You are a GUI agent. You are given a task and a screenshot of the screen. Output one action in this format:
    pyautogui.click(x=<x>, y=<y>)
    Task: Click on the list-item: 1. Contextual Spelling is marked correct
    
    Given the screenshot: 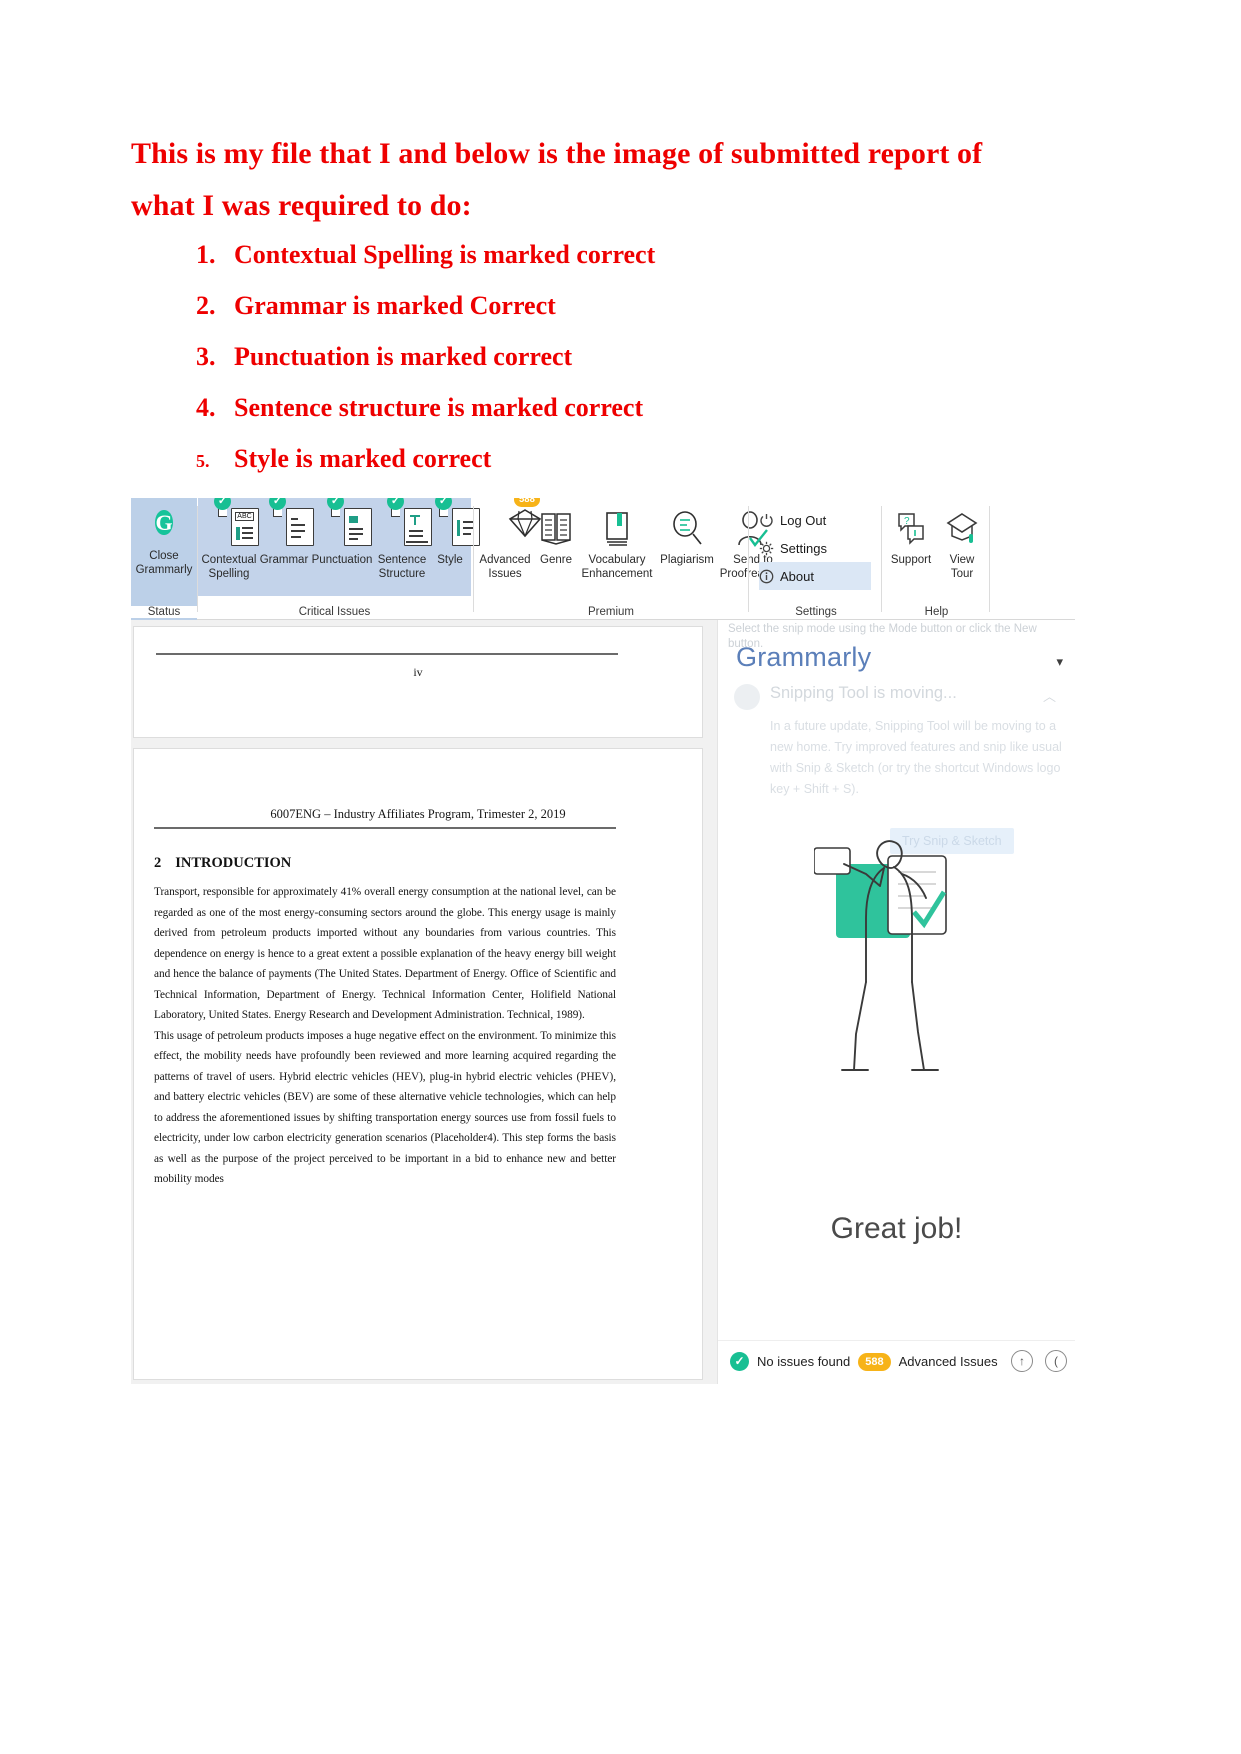 What is the action you would take?
    pyautogui.click(x=596, y=265)
    